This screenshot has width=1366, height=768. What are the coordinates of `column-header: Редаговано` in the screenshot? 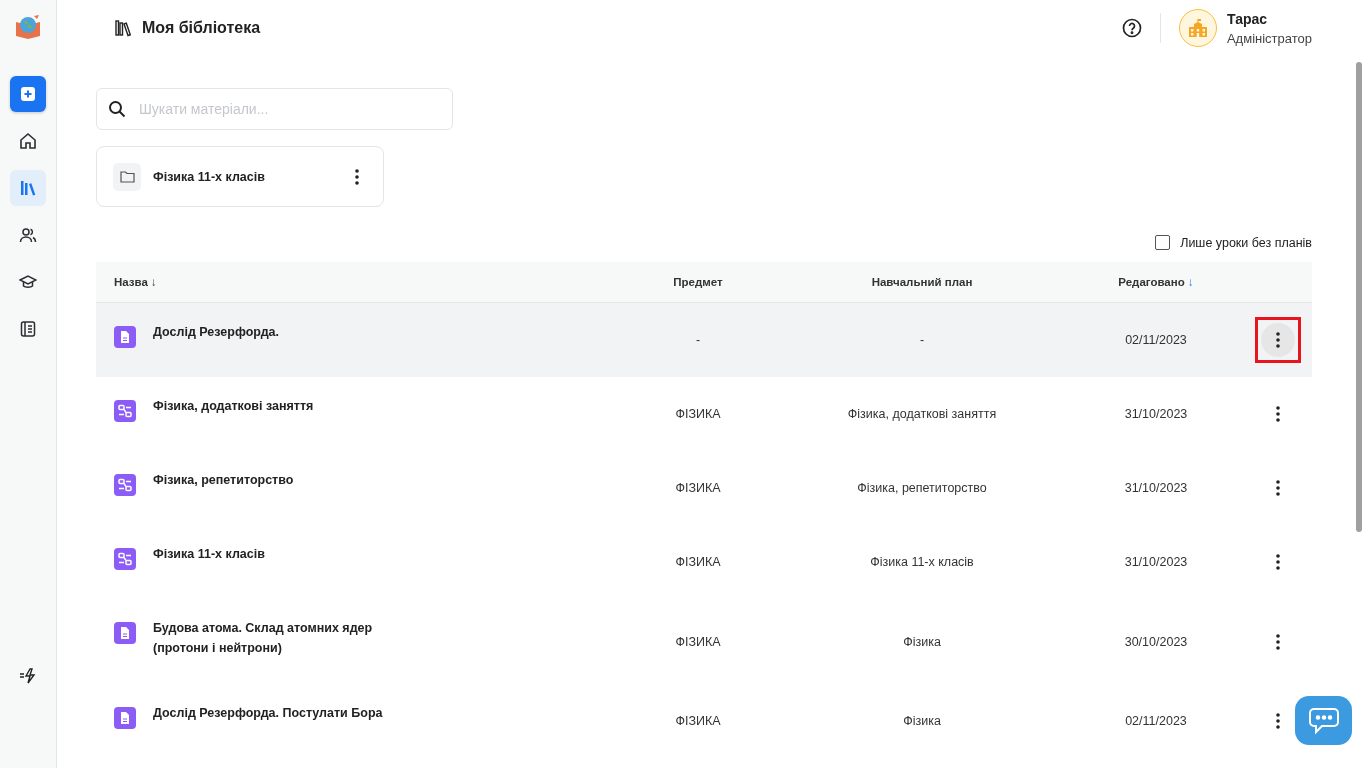 It's located at (1151, 282).